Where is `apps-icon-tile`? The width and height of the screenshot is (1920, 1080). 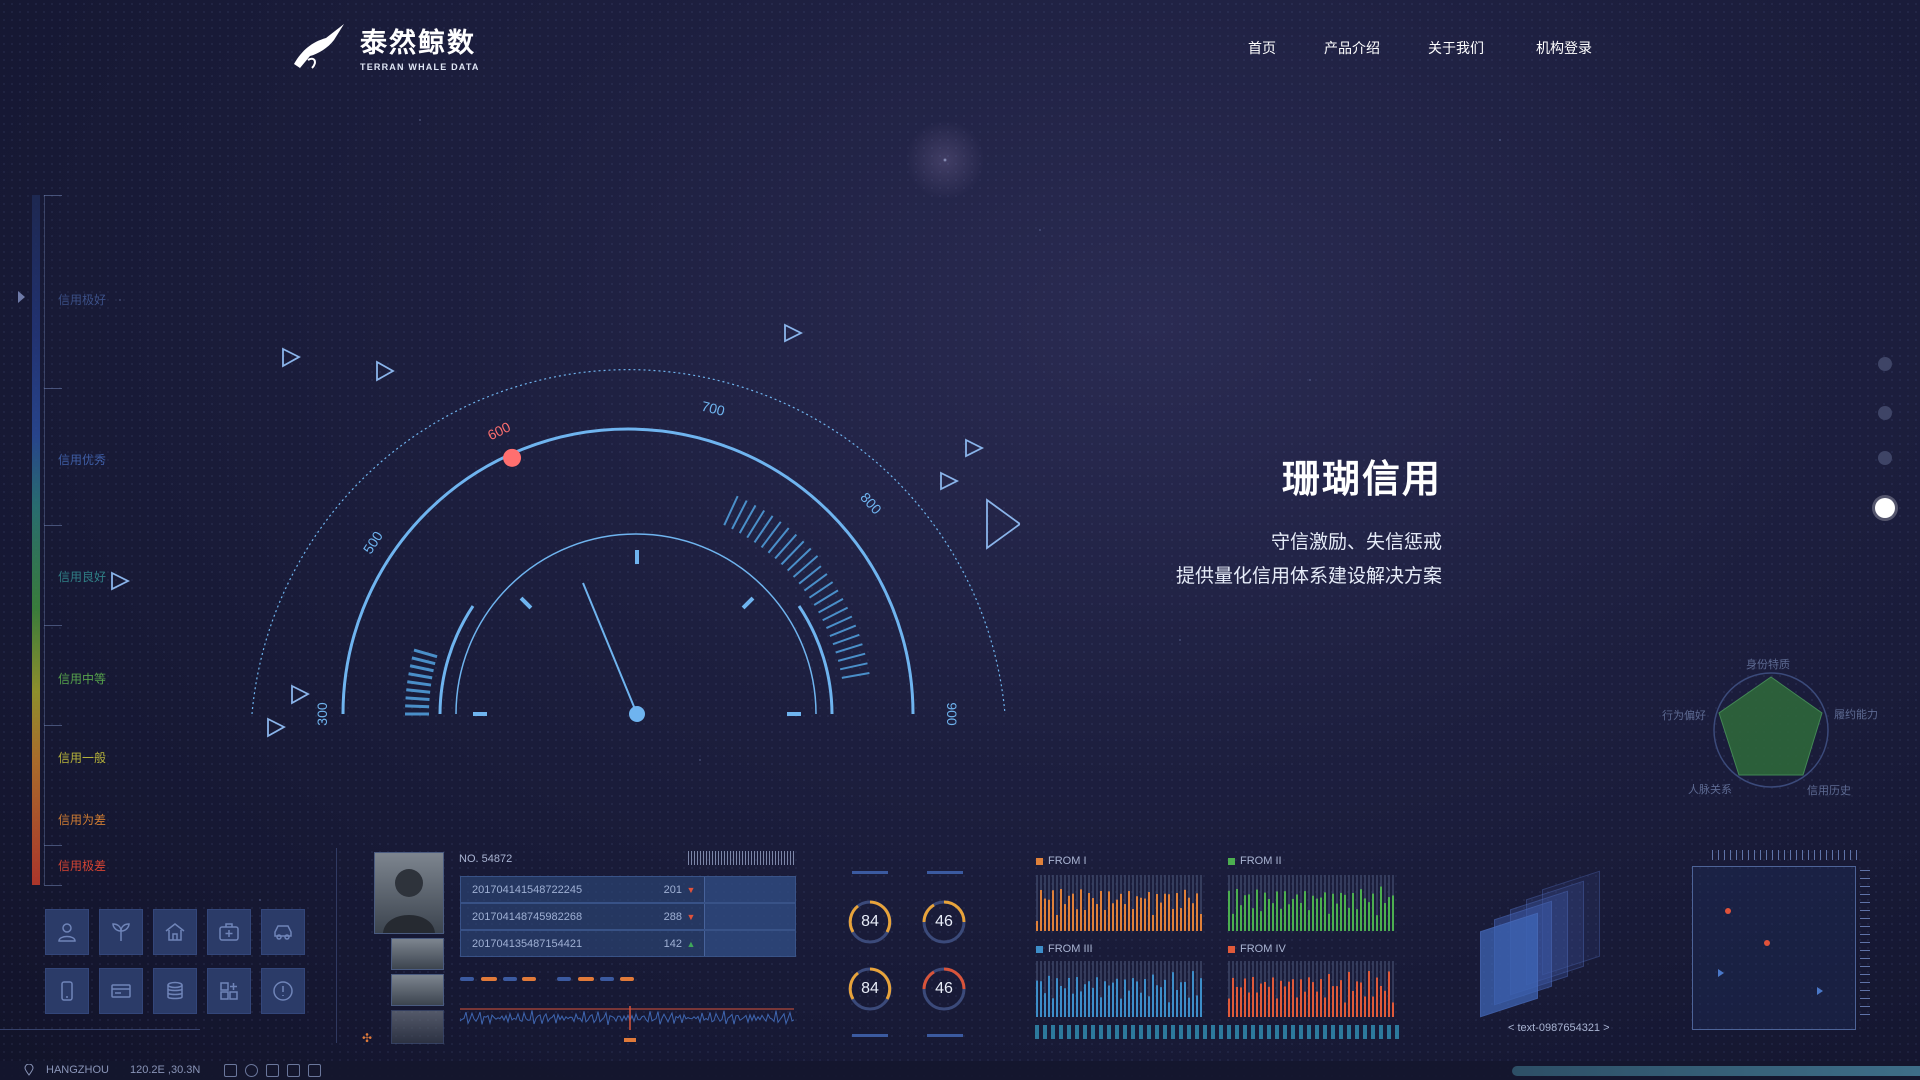 apps-icon-tile is located at coordinates (229, 991).